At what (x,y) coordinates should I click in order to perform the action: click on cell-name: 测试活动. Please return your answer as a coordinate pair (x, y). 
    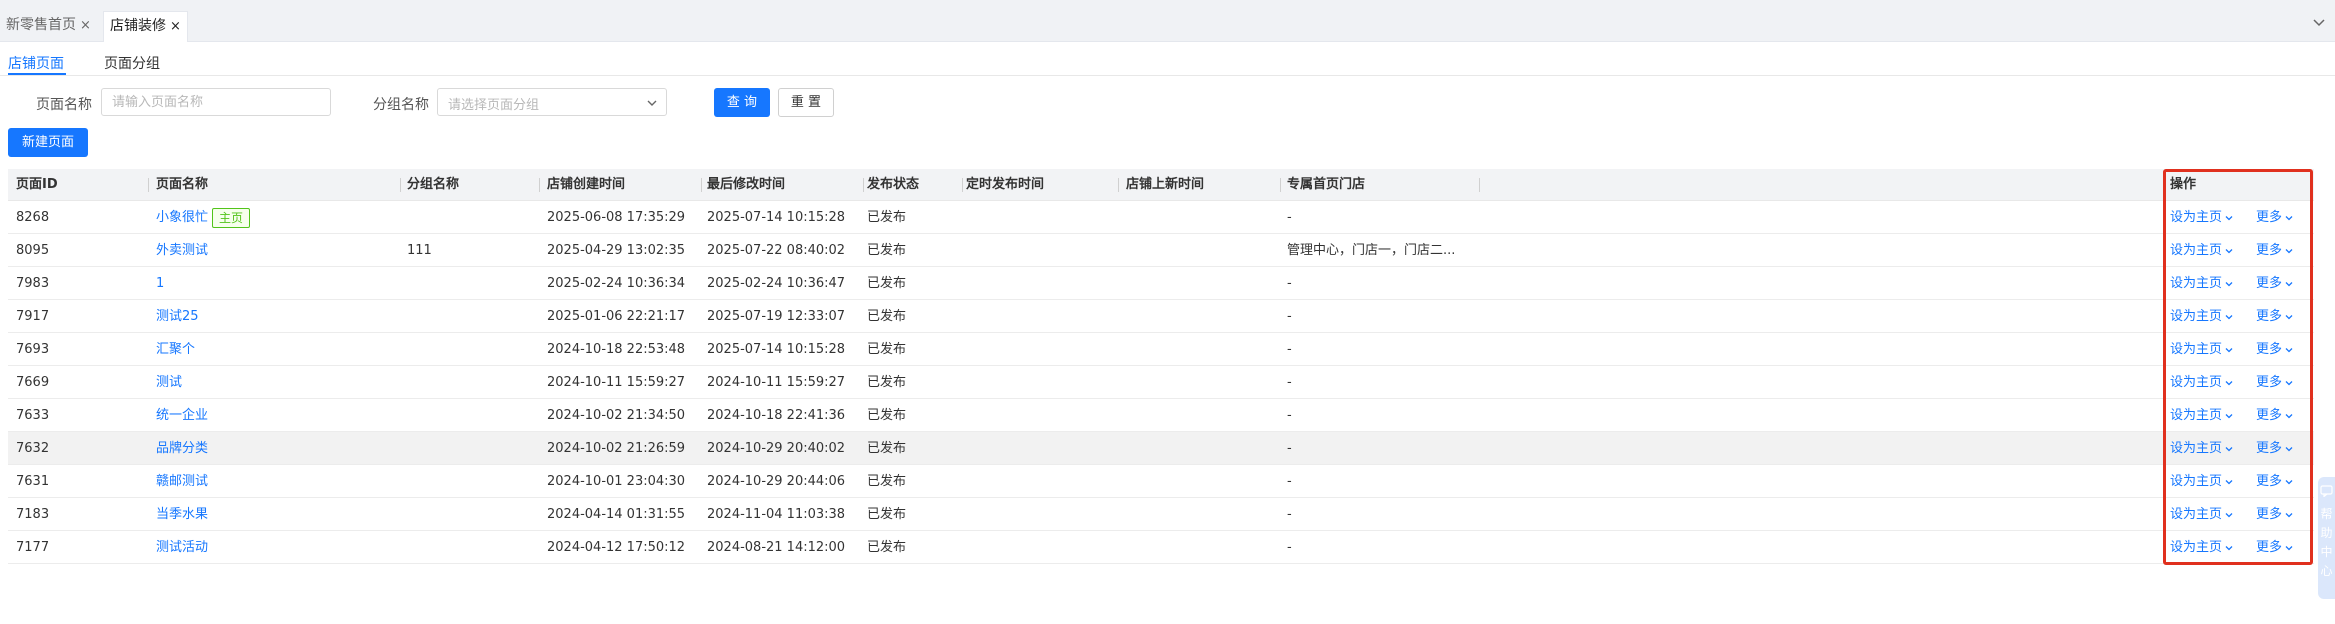
    Looking at the image, I should click on (182, 547).